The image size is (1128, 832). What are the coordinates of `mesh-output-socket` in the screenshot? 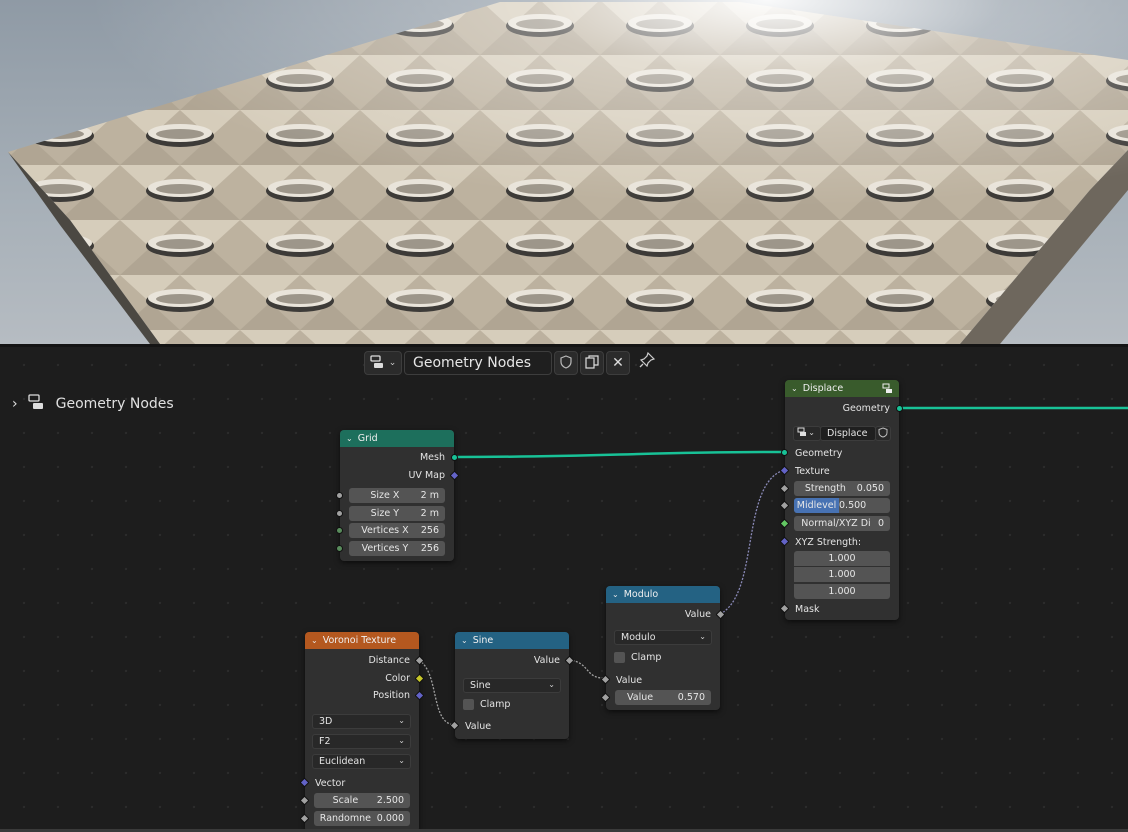 It's located at (454, 457).